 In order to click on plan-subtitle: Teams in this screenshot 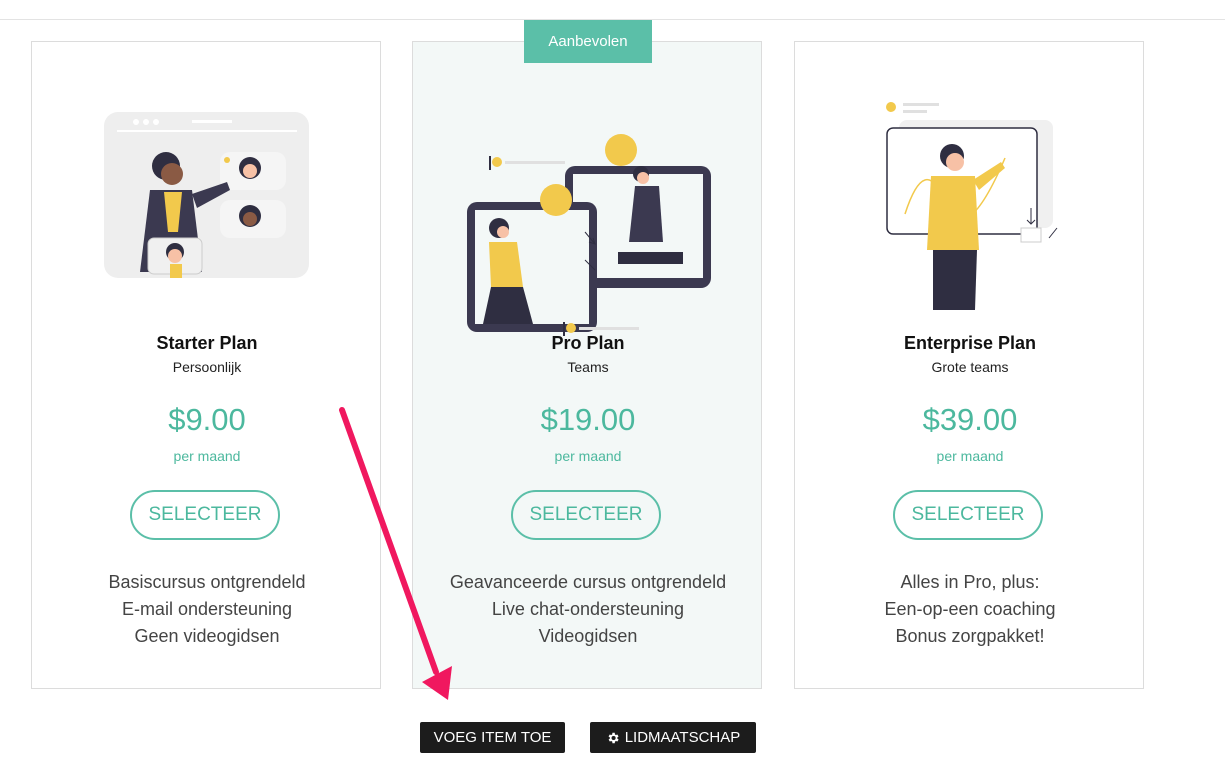, I will do `click(588, 367)`.